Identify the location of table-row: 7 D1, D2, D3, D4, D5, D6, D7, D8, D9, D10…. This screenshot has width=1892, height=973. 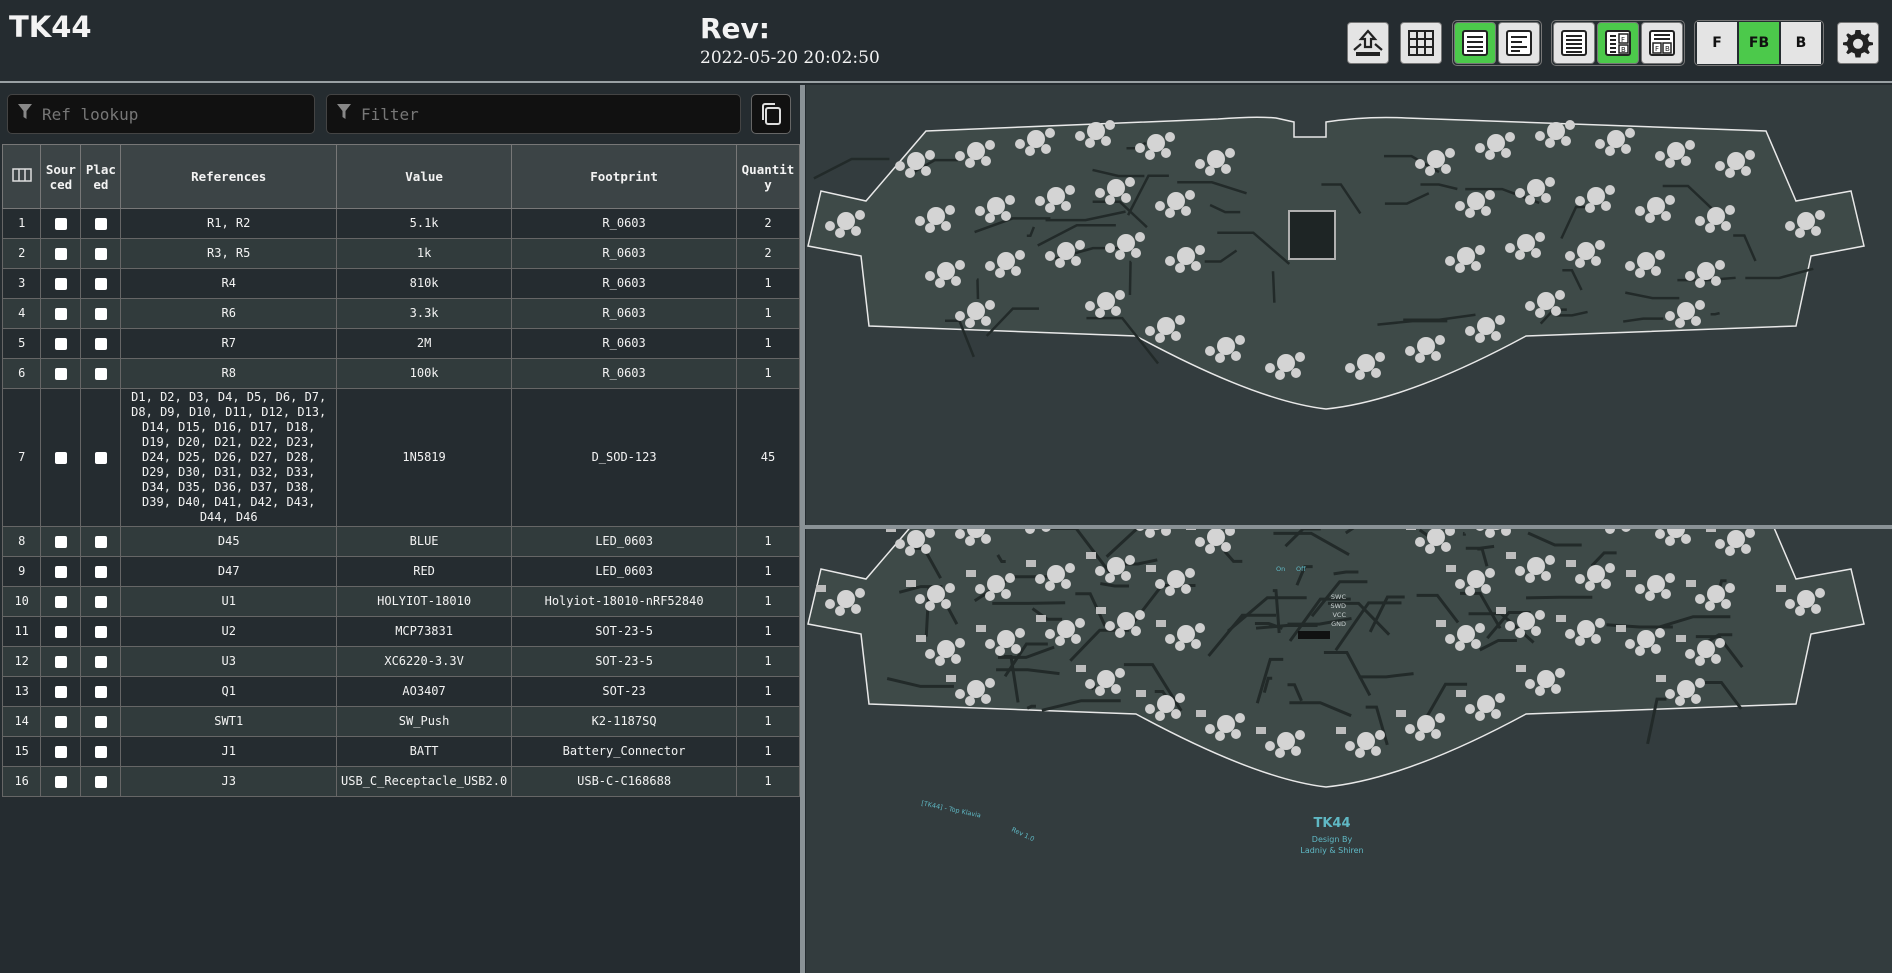
(400, 457).